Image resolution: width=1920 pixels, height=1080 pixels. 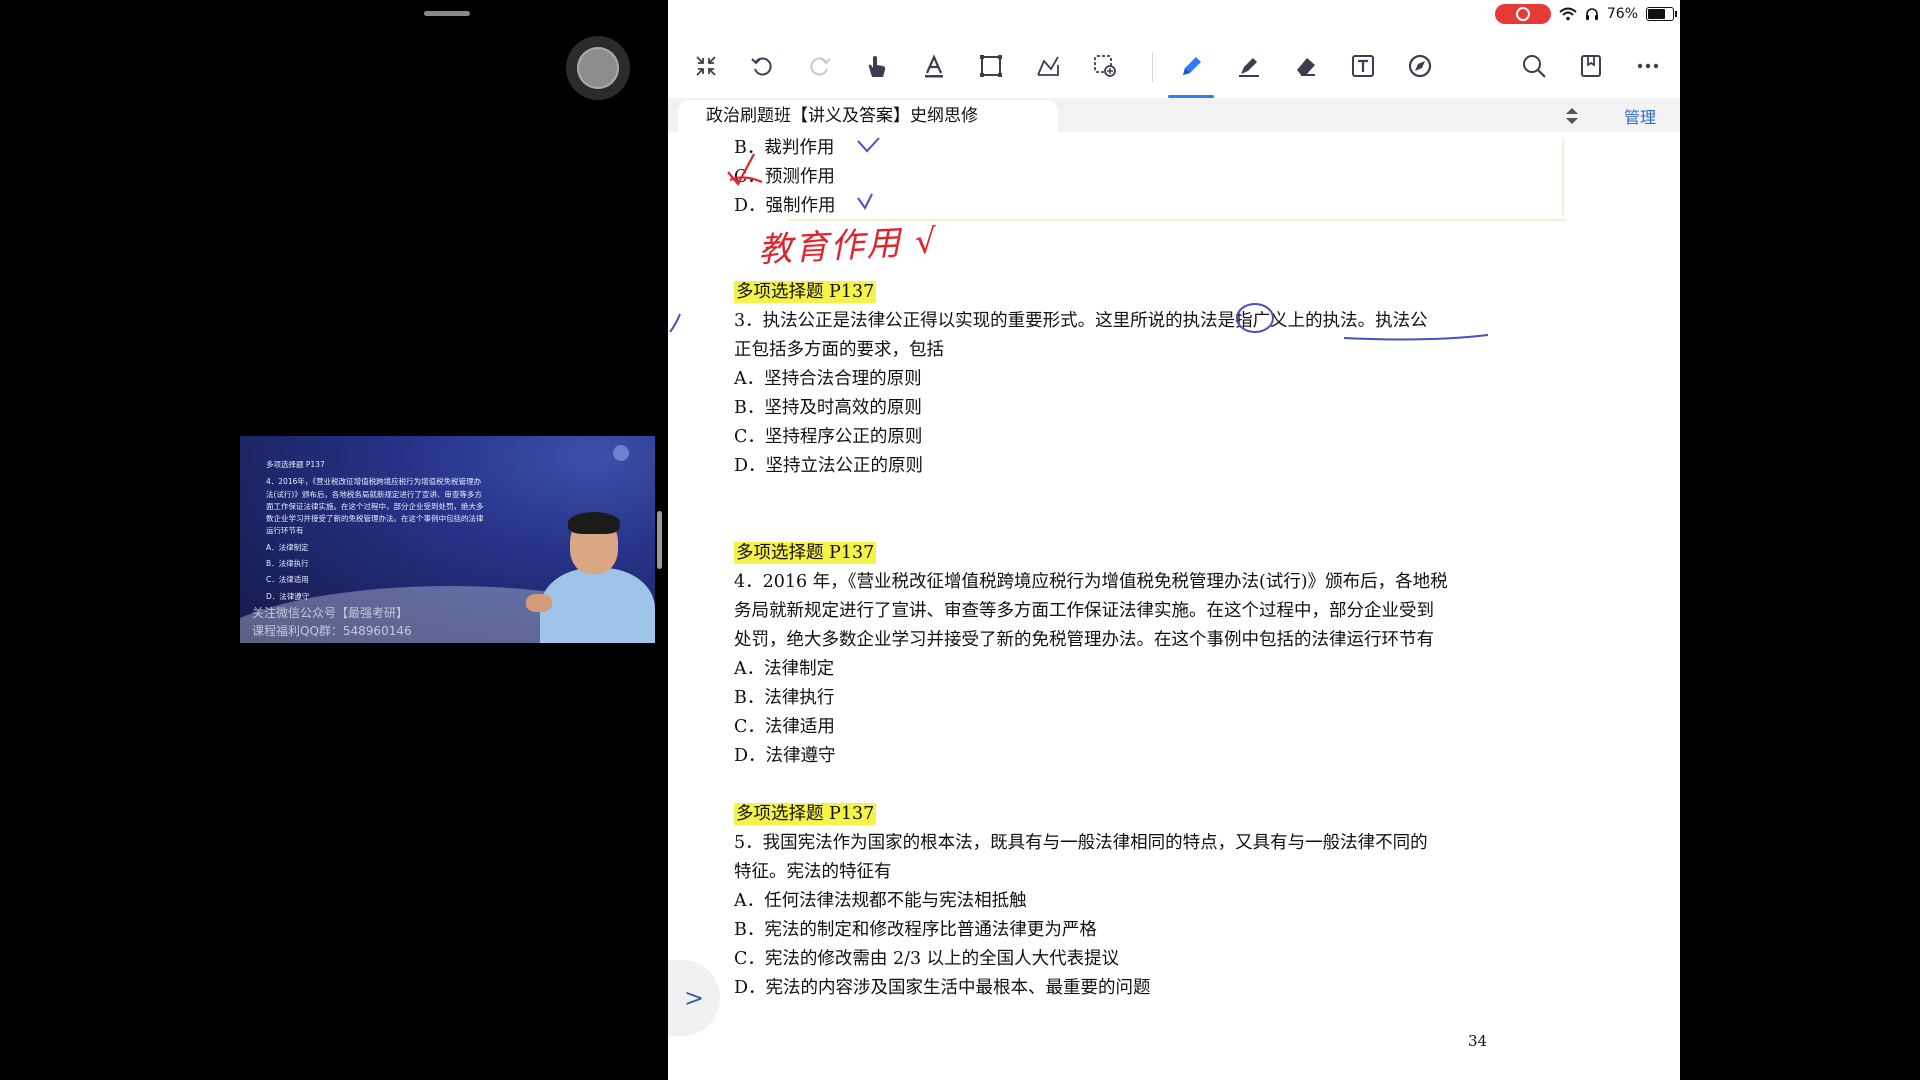 I want to click on option-b: B．裁判作用, so click(x=784, y=148).